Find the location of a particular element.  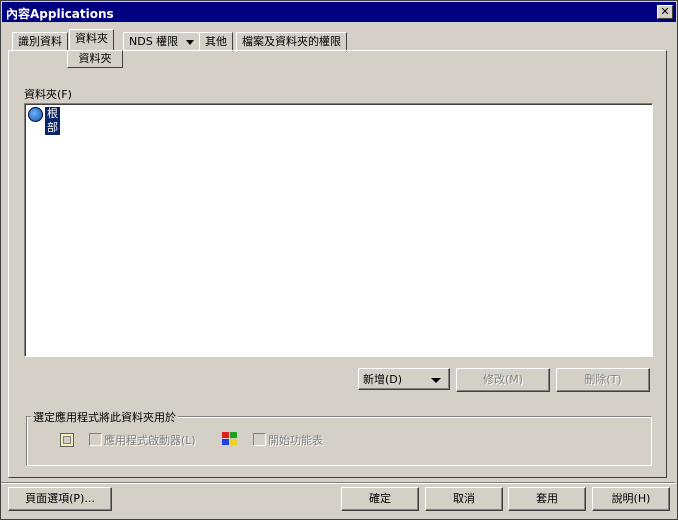

application-launcher-icon is located at coordinates (67, 440).